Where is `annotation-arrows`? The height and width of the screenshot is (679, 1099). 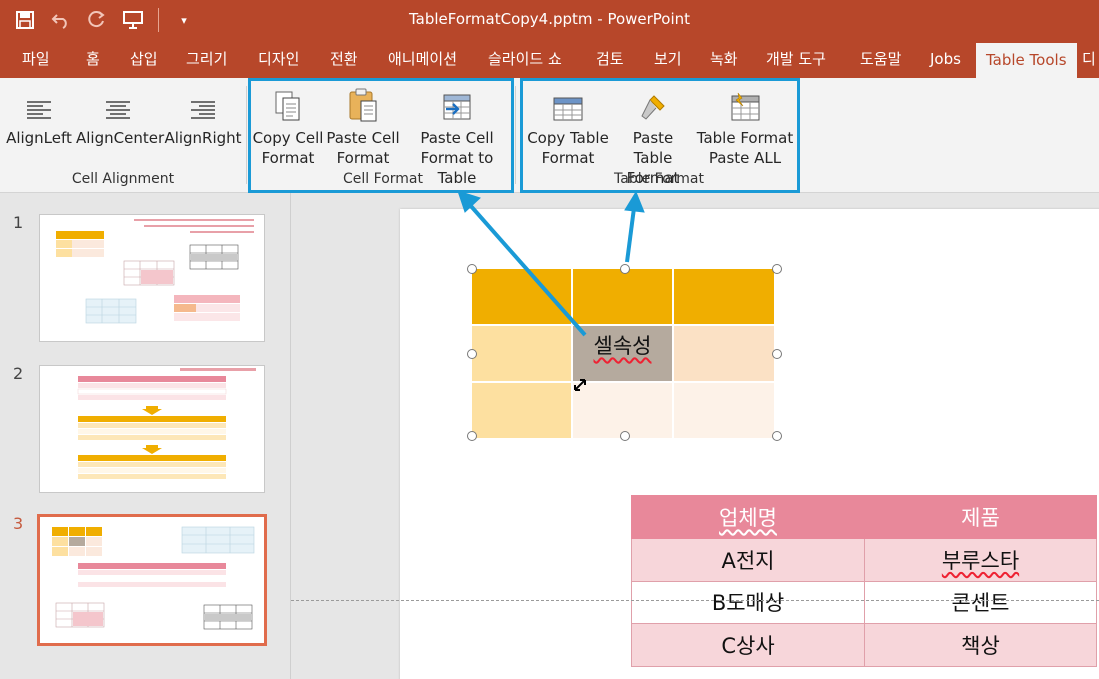 annotation-arrows is located at coordinates (551, 263).